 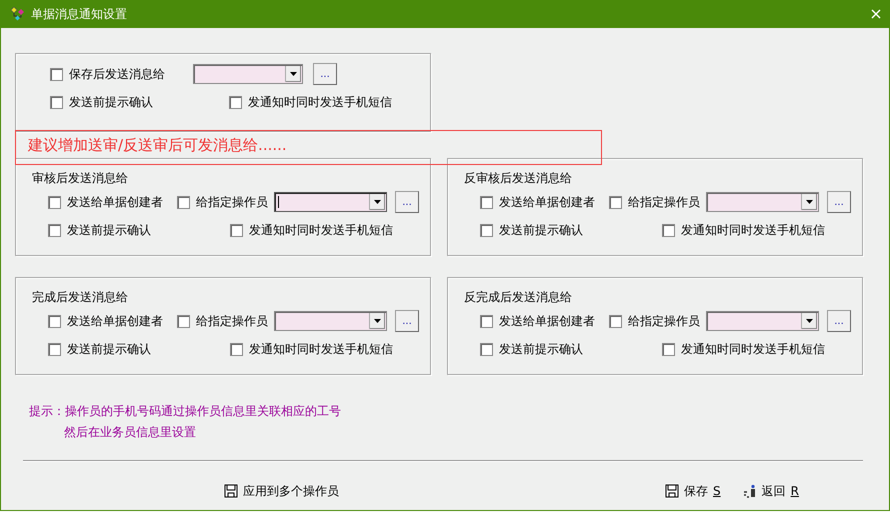 I want to click on window-title: 单据消息通知设置, so click(x=79, y=14).